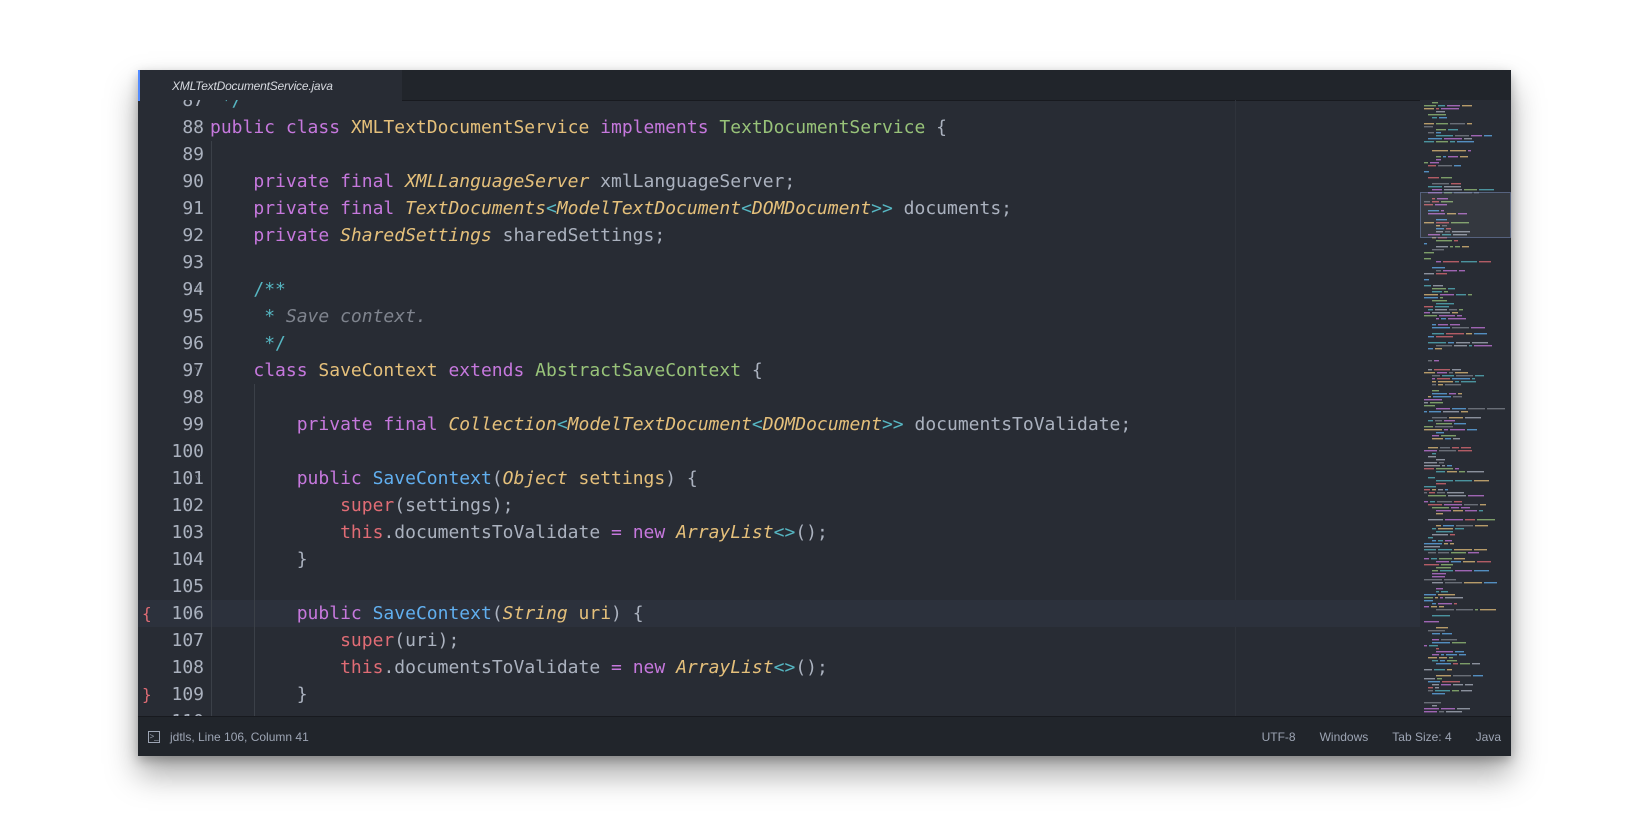 The width and height of the screenshot is (1639, 822). What do you see at coordinates (171, 712) in the screenshot?
I see `line-number: 110` at bounding box center [171, 712].